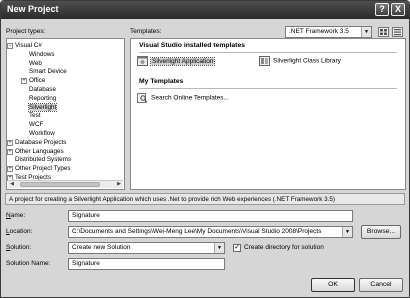  What do you see at coordinates (381, 285) in the screenshot?
I see `cancel-button: Cancel` at bounding box center [381, 285].